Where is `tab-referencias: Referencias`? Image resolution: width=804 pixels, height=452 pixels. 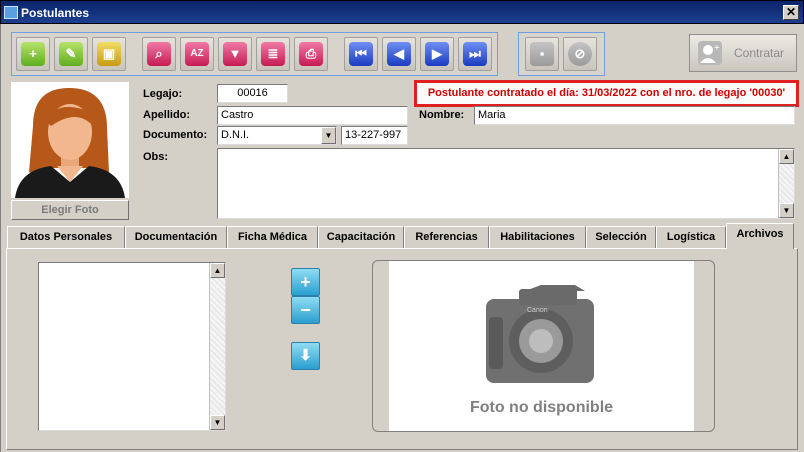
tab-referencias: Referencias is located at coordinates (446, 237).